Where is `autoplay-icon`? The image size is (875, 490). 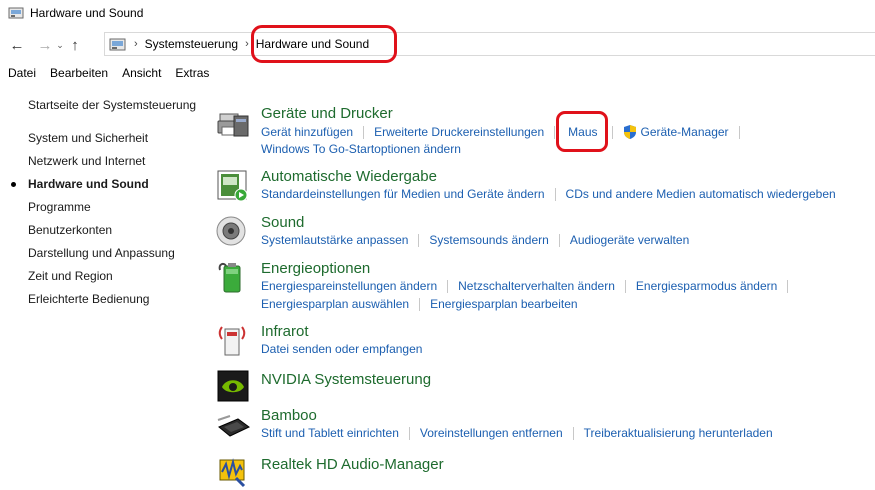 autoplay-icon is located at coordinates (232, 186).